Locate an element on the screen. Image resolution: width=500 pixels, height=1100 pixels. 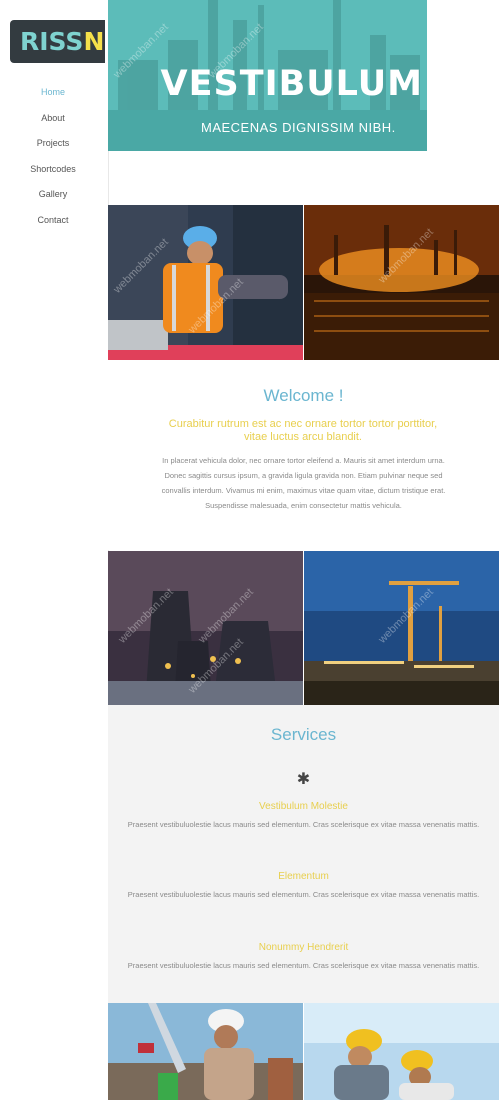
logo-part-2: NE is located at coordinates (94, 41).